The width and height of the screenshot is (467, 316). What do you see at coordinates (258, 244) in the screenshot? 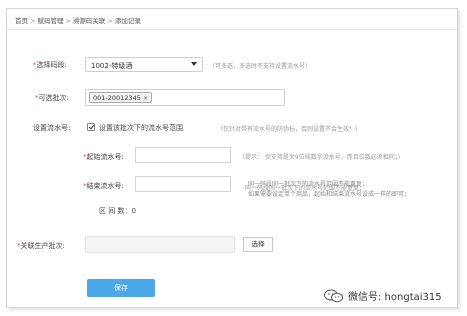
I see `select-batch-button: 选择` at bounding box center [258, 244].